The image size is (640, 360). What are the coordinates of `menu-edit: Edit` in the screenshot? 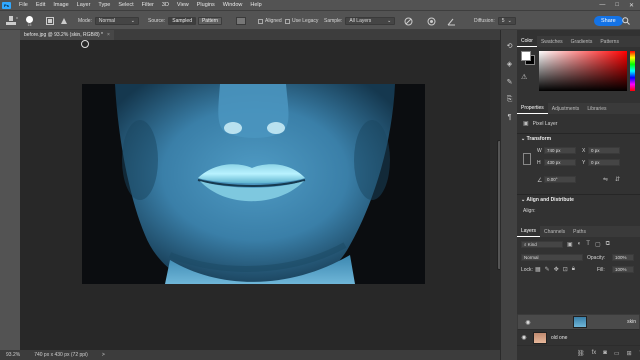 It's located at (40, 5).